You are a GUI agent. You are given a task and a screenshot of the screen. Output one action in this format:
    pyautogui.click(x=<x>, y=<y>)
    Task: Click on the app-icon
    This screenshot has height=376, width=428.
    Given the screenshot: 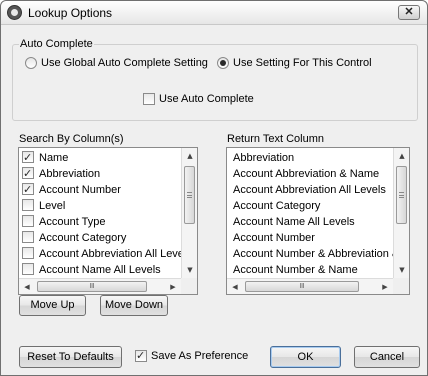 What is the action you would take?
    pyautogui.click(x=14, y=12)
    